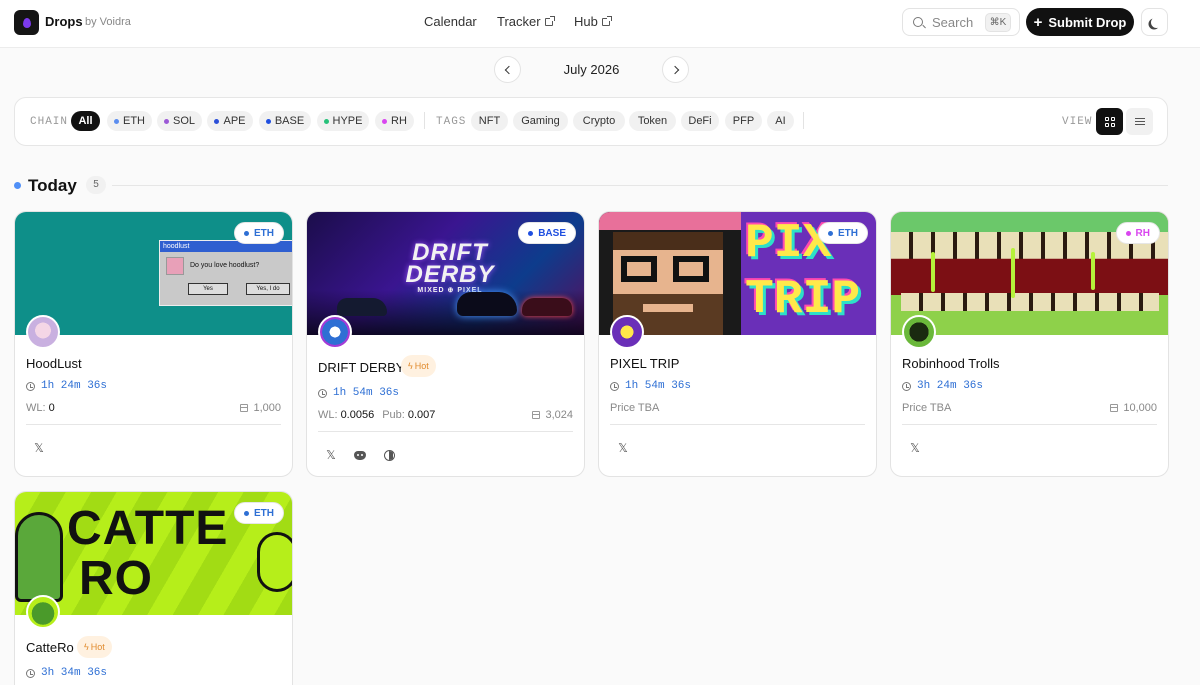  Describe the element at coordinates (129, 121) in the screenshot. I see `chain-filter-eth: ETH` at that location.